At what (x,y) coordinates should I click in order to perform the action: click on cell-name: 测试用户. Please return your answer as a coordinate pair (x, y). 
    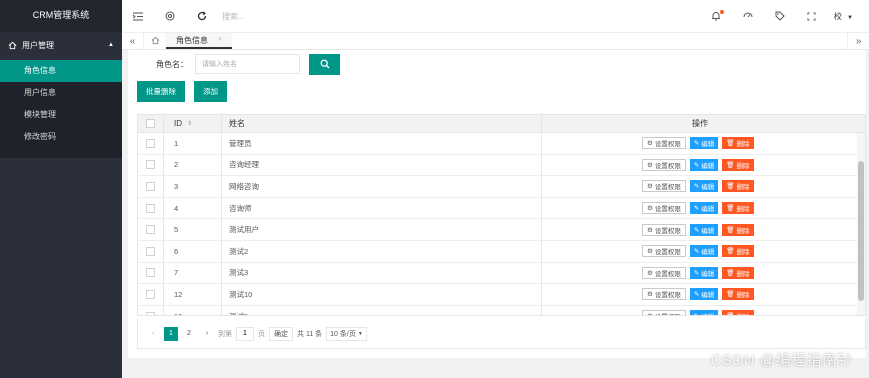
    Looking at the image, I should click on (382, 229).